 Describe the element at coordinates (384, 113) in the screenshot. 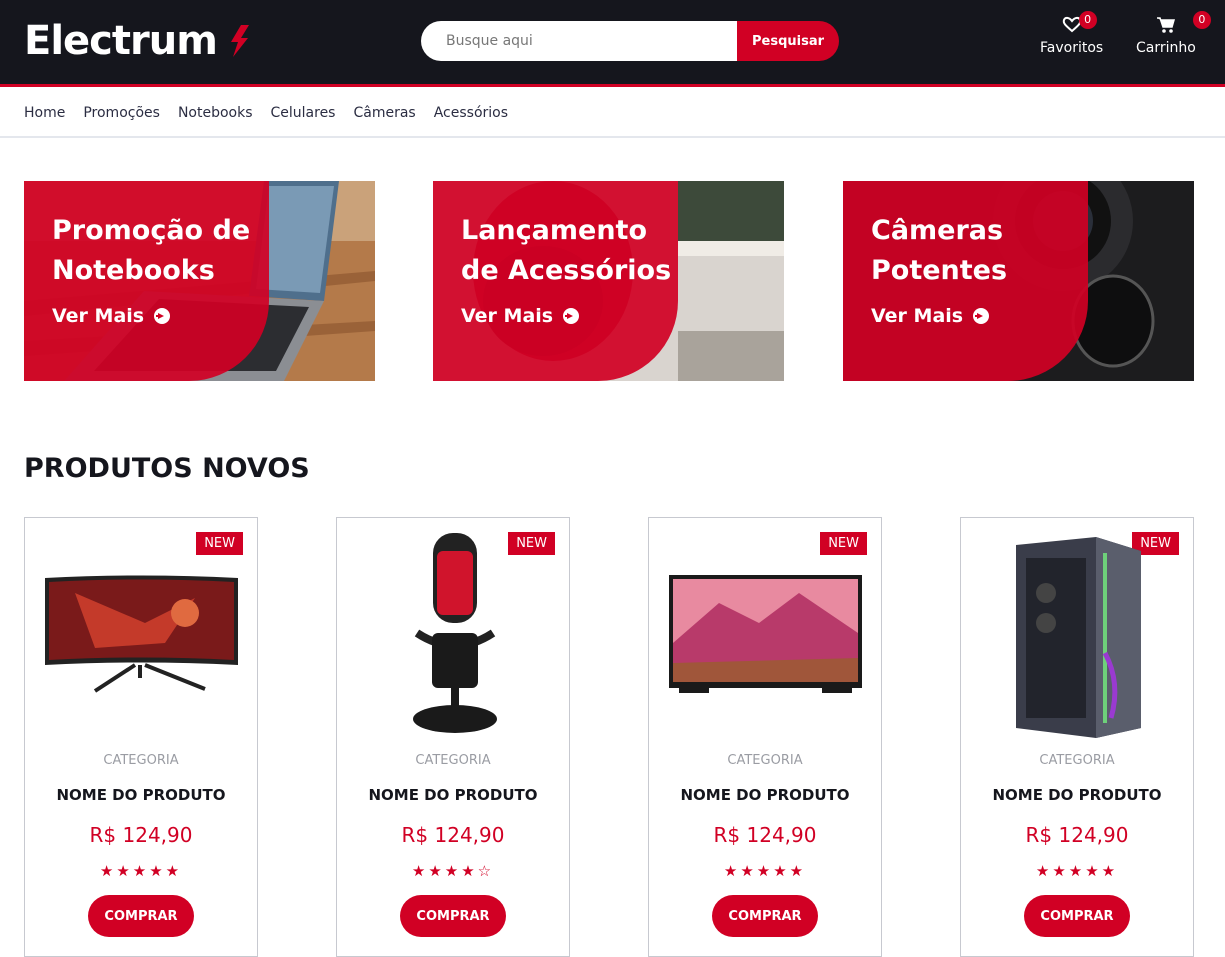

I see `nav-item-cameras: Câmeras` at that location.